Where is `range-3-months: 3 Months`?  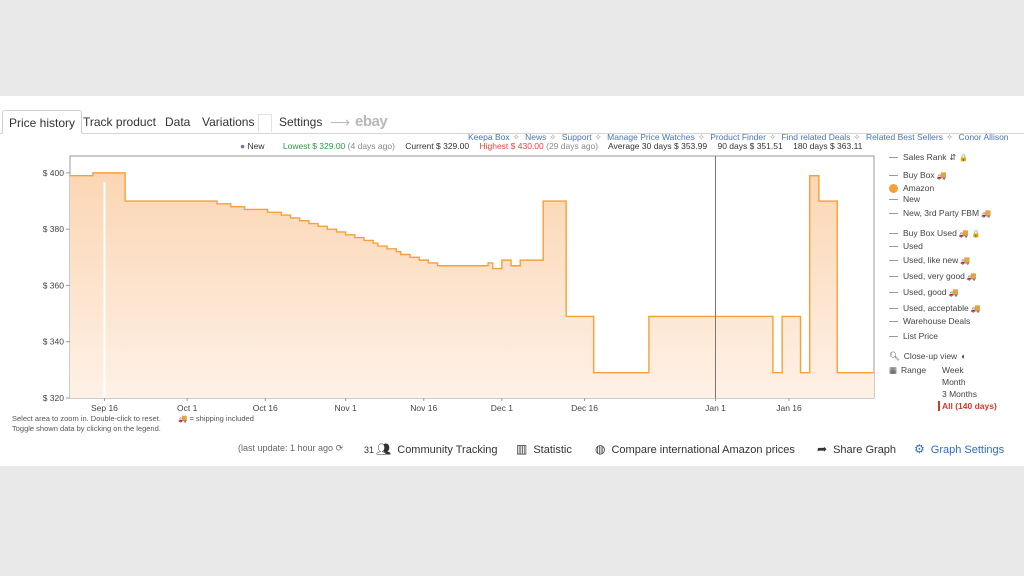 range-3-months: 3 Months is located at coordinates (959, 394).